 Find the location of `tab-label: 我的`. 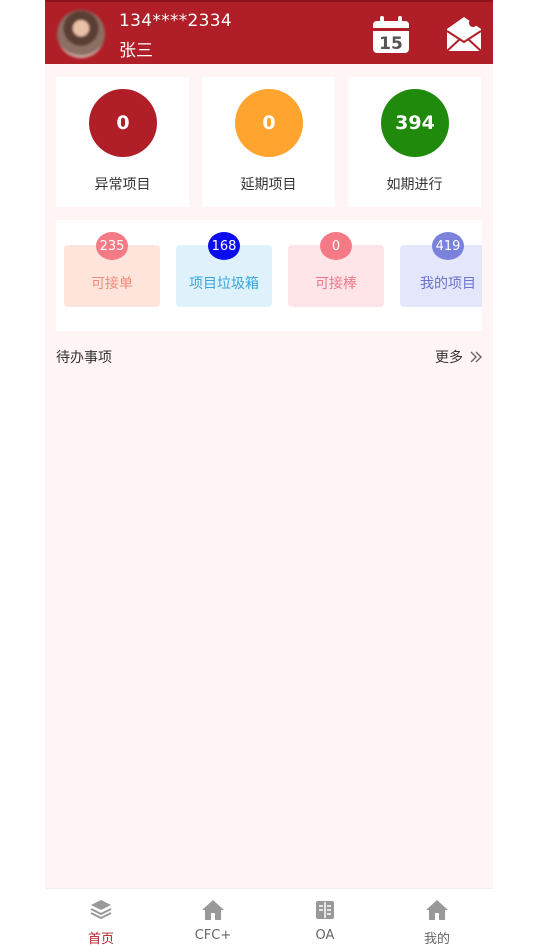

tab-label: 我的 is located at coordinates (436, 939).